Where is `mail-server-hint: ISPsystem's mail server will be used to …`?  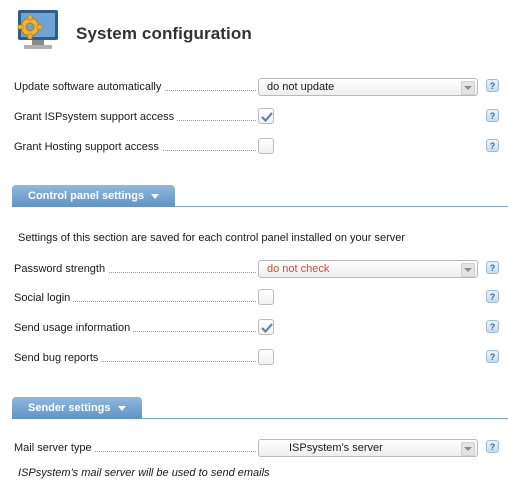 mail-server-hint: ISPsystem's mail server will be used to … is located at coordinates (144, 473).